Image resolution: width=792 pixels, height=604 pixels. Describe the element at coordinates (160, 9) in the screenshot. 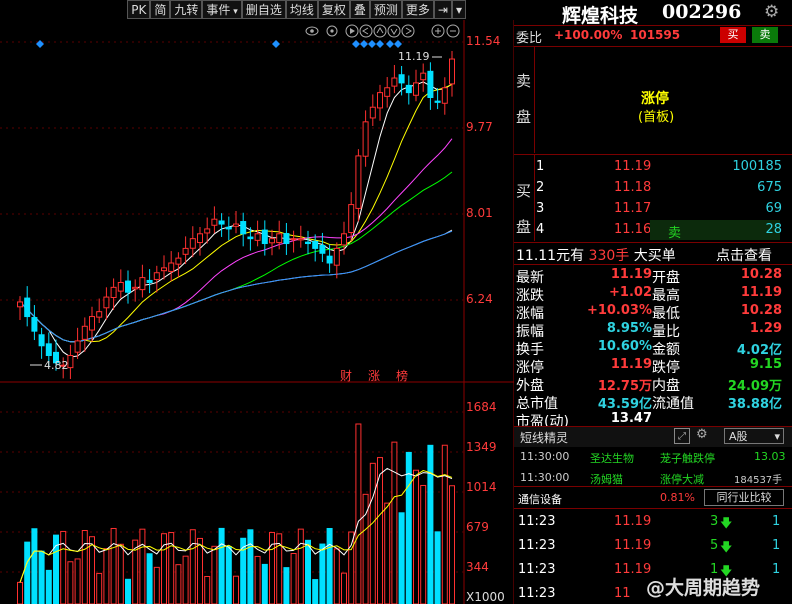

I see `simple-button: 简` at that location.